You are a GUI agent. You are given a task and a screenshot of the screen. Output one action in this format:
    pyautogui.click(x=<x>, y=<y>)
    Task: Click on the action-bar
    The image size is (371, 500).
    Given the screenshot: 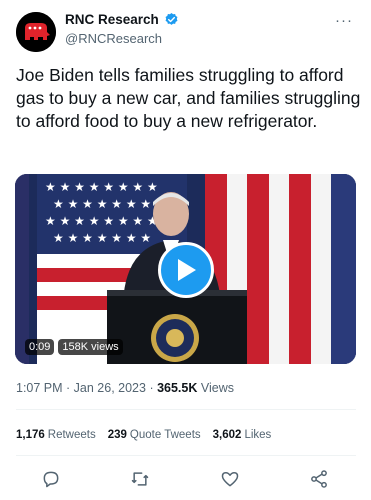 What is the action you would take?
    pyautogui.click(x=185, y=479)
    